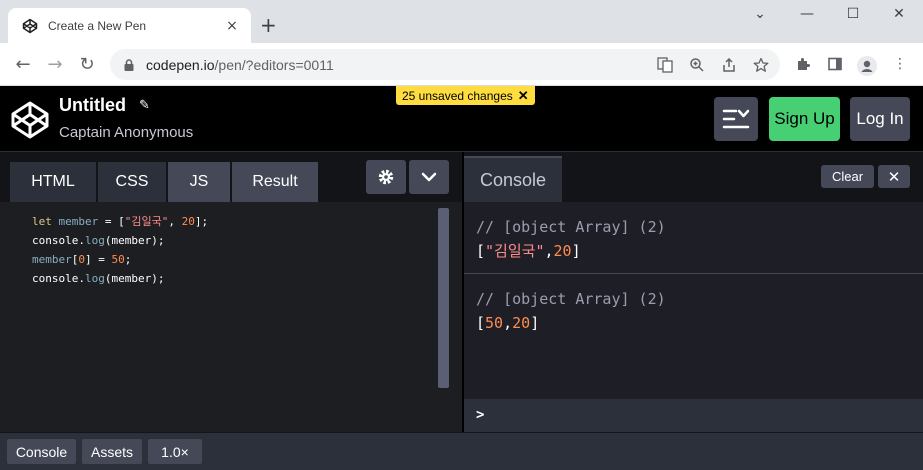 Image resolution: width=923 pixels, height=470 pixels. I want to click on code-token: "김일국", so click(146, 221).